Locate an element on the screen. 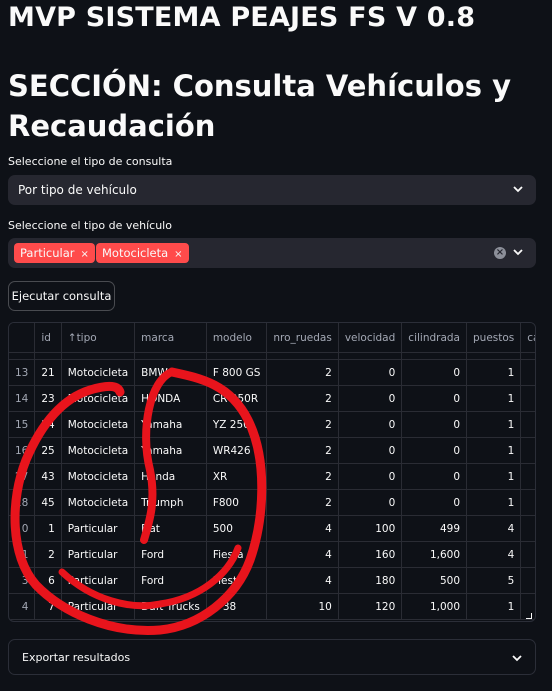 The width and height of the screenshot is (552, 691). table-cell: YZ 250 is located at coordinates (237, 424).